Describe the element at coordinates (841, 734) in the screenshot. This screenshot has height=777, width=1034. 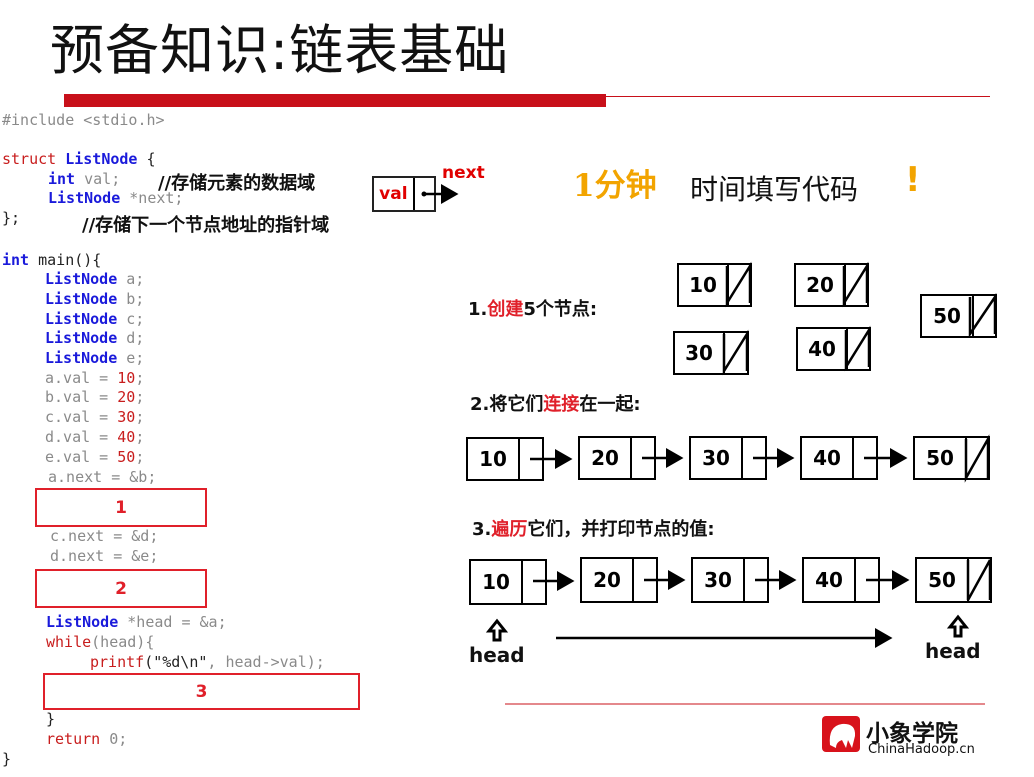
I see `logo-elephant-icon` at that location.